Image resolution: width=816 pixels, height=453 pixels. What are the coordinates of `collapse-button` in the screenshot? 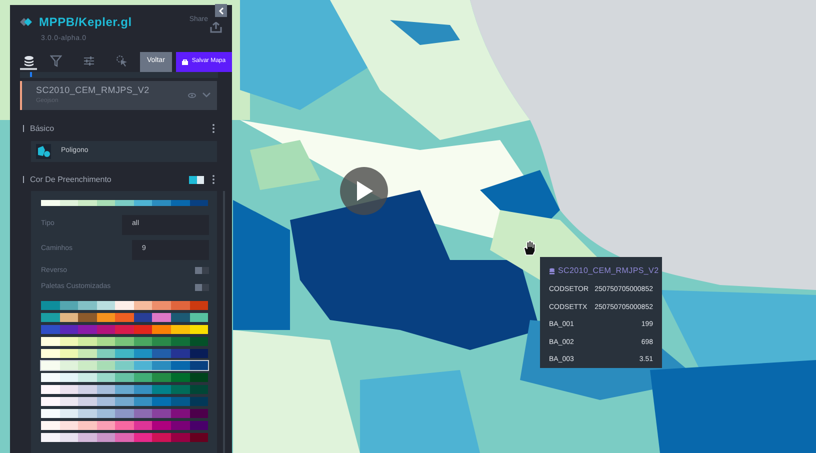 It's located at (221, 10).